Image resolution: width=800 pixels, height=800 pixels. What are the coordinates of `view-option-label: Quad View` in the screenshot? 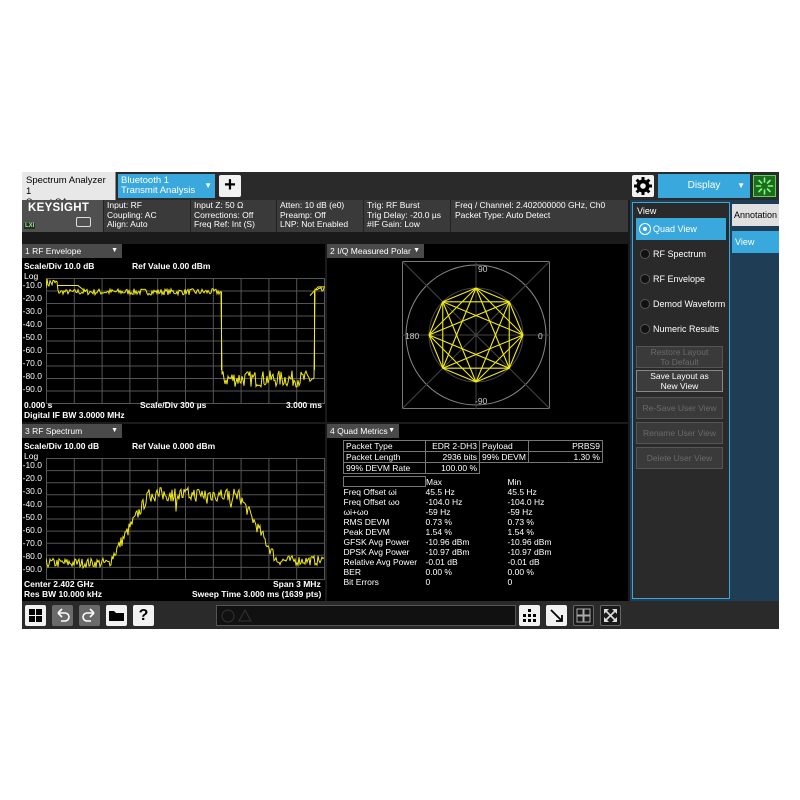 It's located at (675, 229).